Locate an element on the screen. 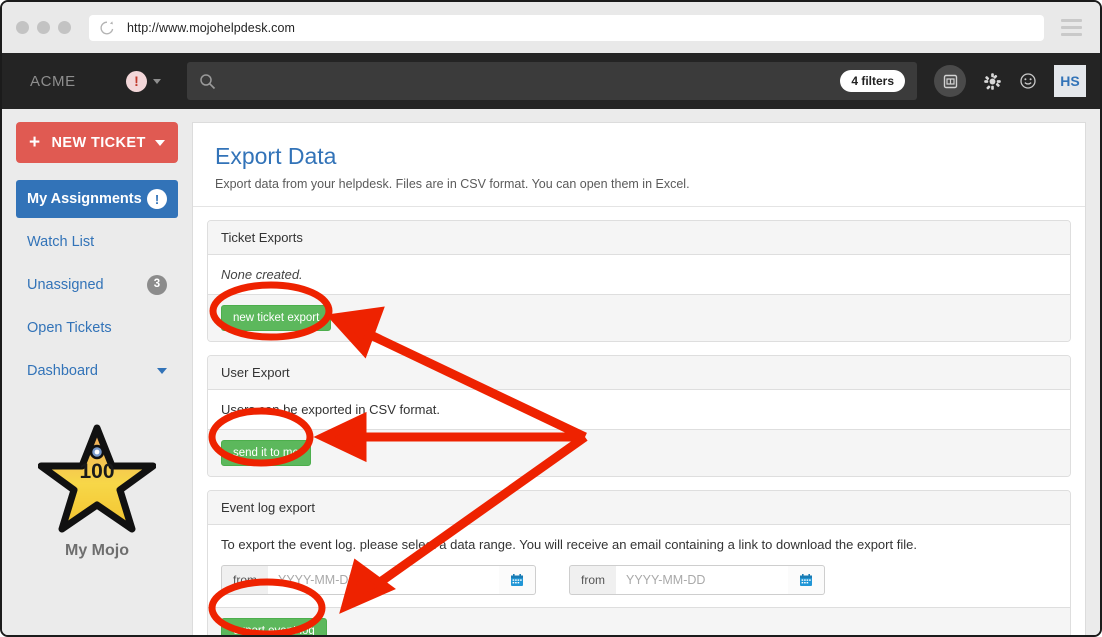 This screenshot has height=637, width=1102. panel-heading: Ticket Exports is located at coordinates (639, 238).